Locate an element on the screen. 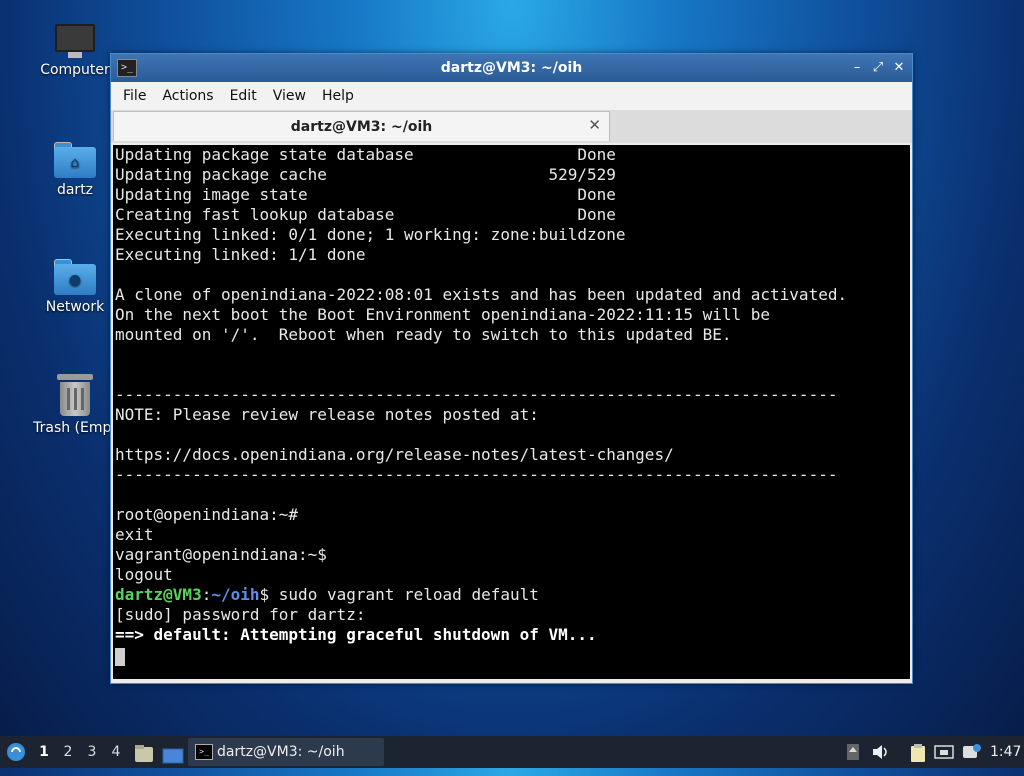 This screenshot has height=776, width=1024. minimize-icon: – is located at coordinates (857, 68).